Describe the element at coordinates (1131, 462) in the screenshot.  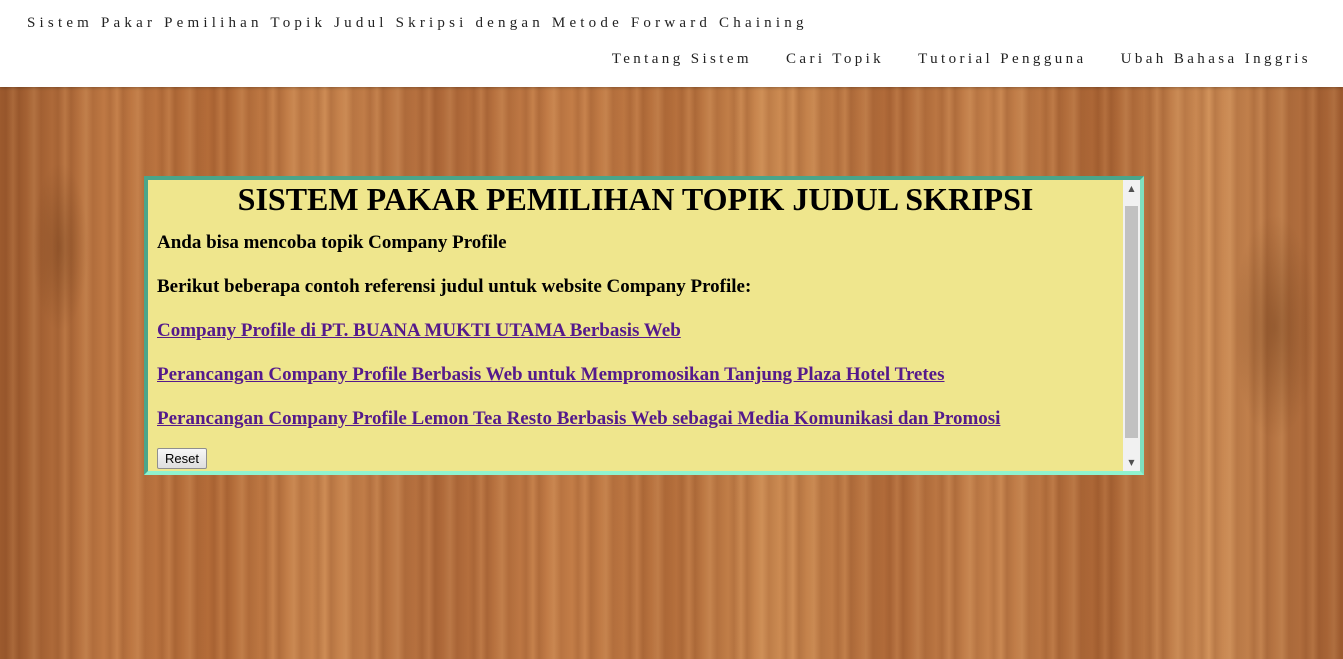
I see `scroll-down-icon: ▼` at that location.